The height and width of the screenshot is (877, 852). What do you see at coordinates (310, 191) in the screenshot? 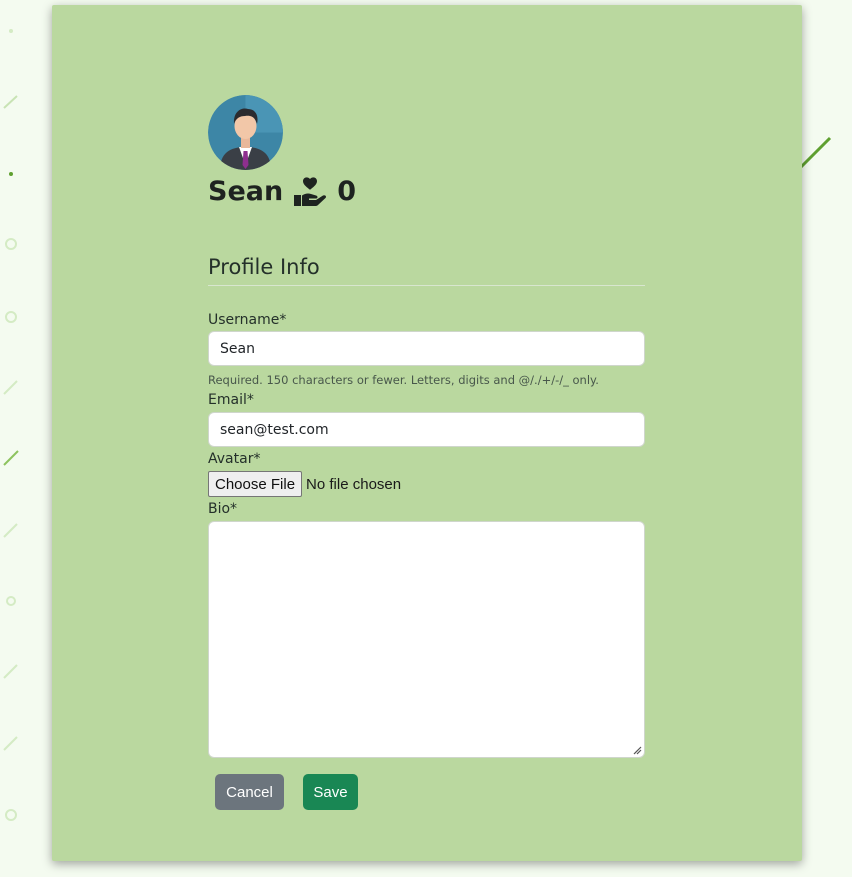
I see `hand-holding-heart-icon` at bounding box center [310, 191].